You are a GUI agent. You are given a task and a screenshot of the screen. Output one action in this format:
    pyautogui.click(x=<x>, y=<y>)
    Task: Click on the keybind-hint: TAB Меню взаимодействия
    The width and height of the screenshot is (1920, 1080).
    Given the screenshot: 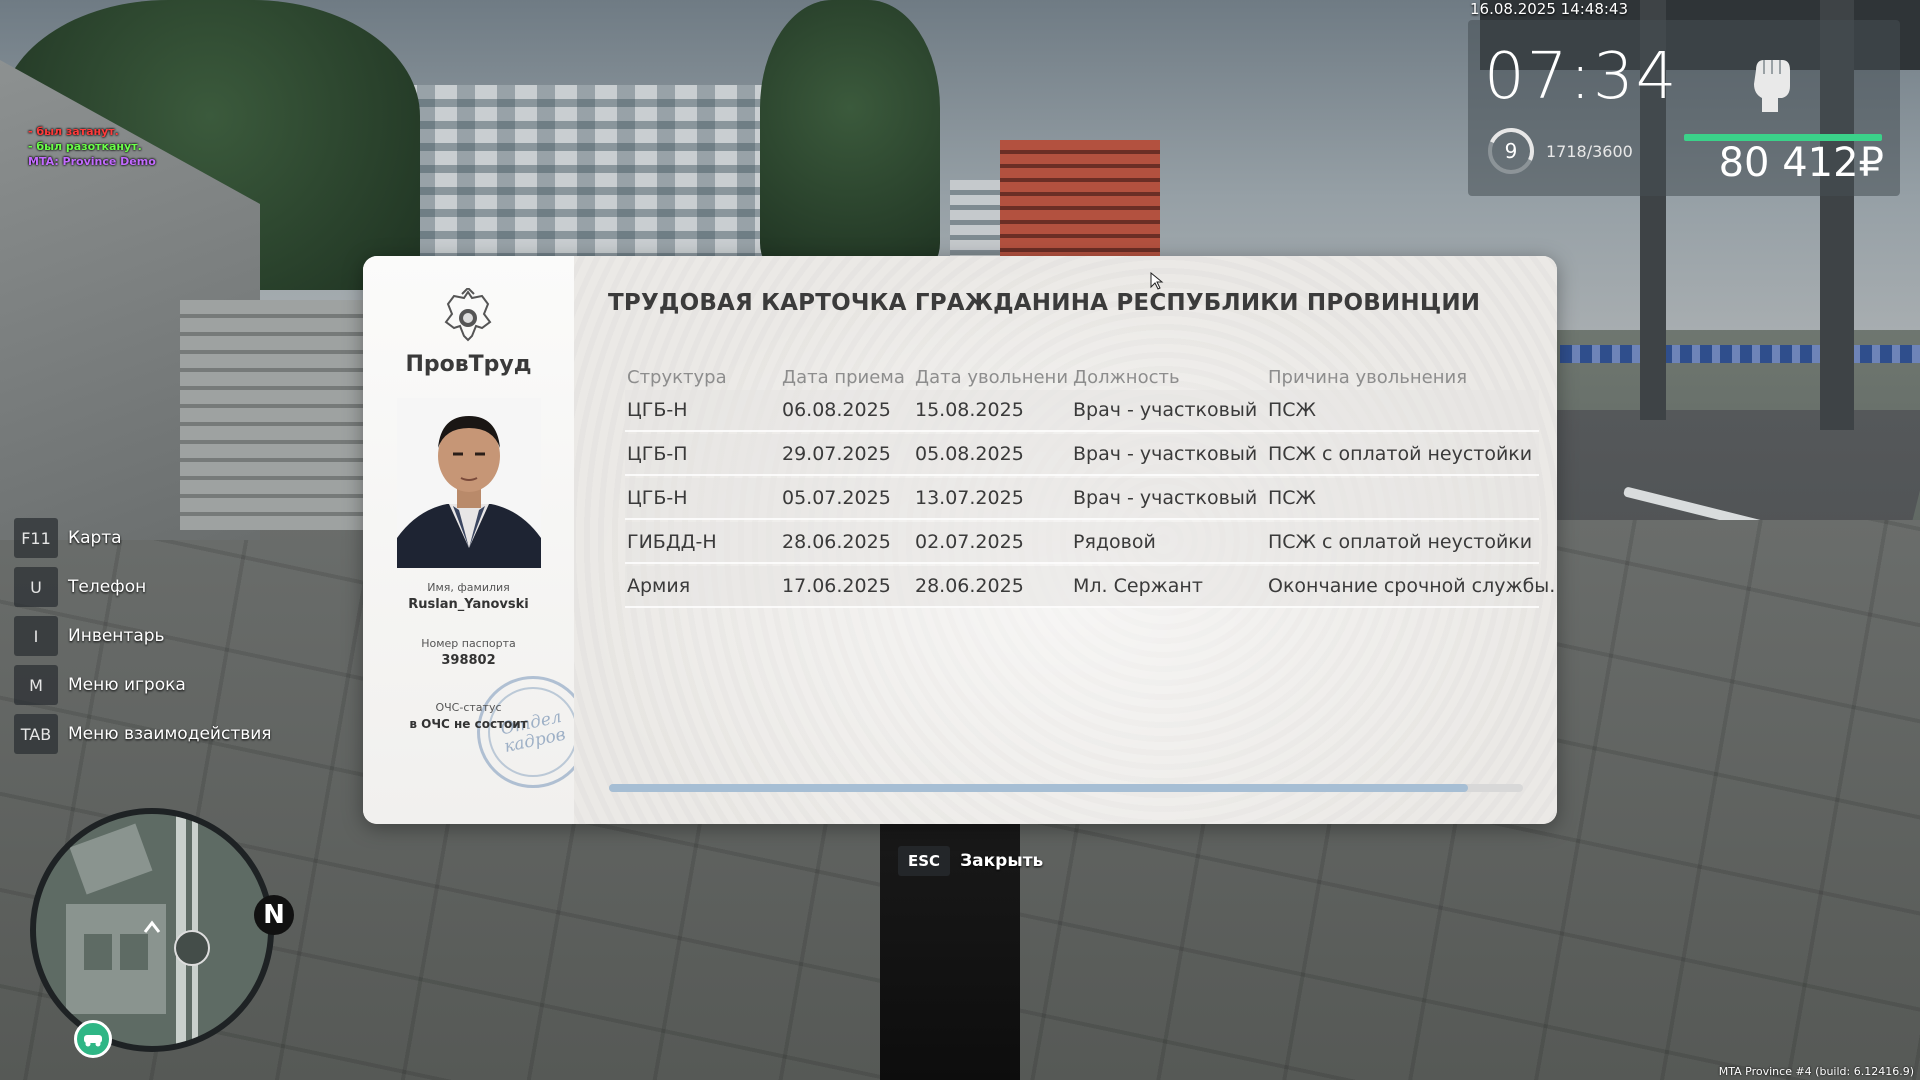 What is the action you would take?
    pyautogui.click(x=143, y=734)
    